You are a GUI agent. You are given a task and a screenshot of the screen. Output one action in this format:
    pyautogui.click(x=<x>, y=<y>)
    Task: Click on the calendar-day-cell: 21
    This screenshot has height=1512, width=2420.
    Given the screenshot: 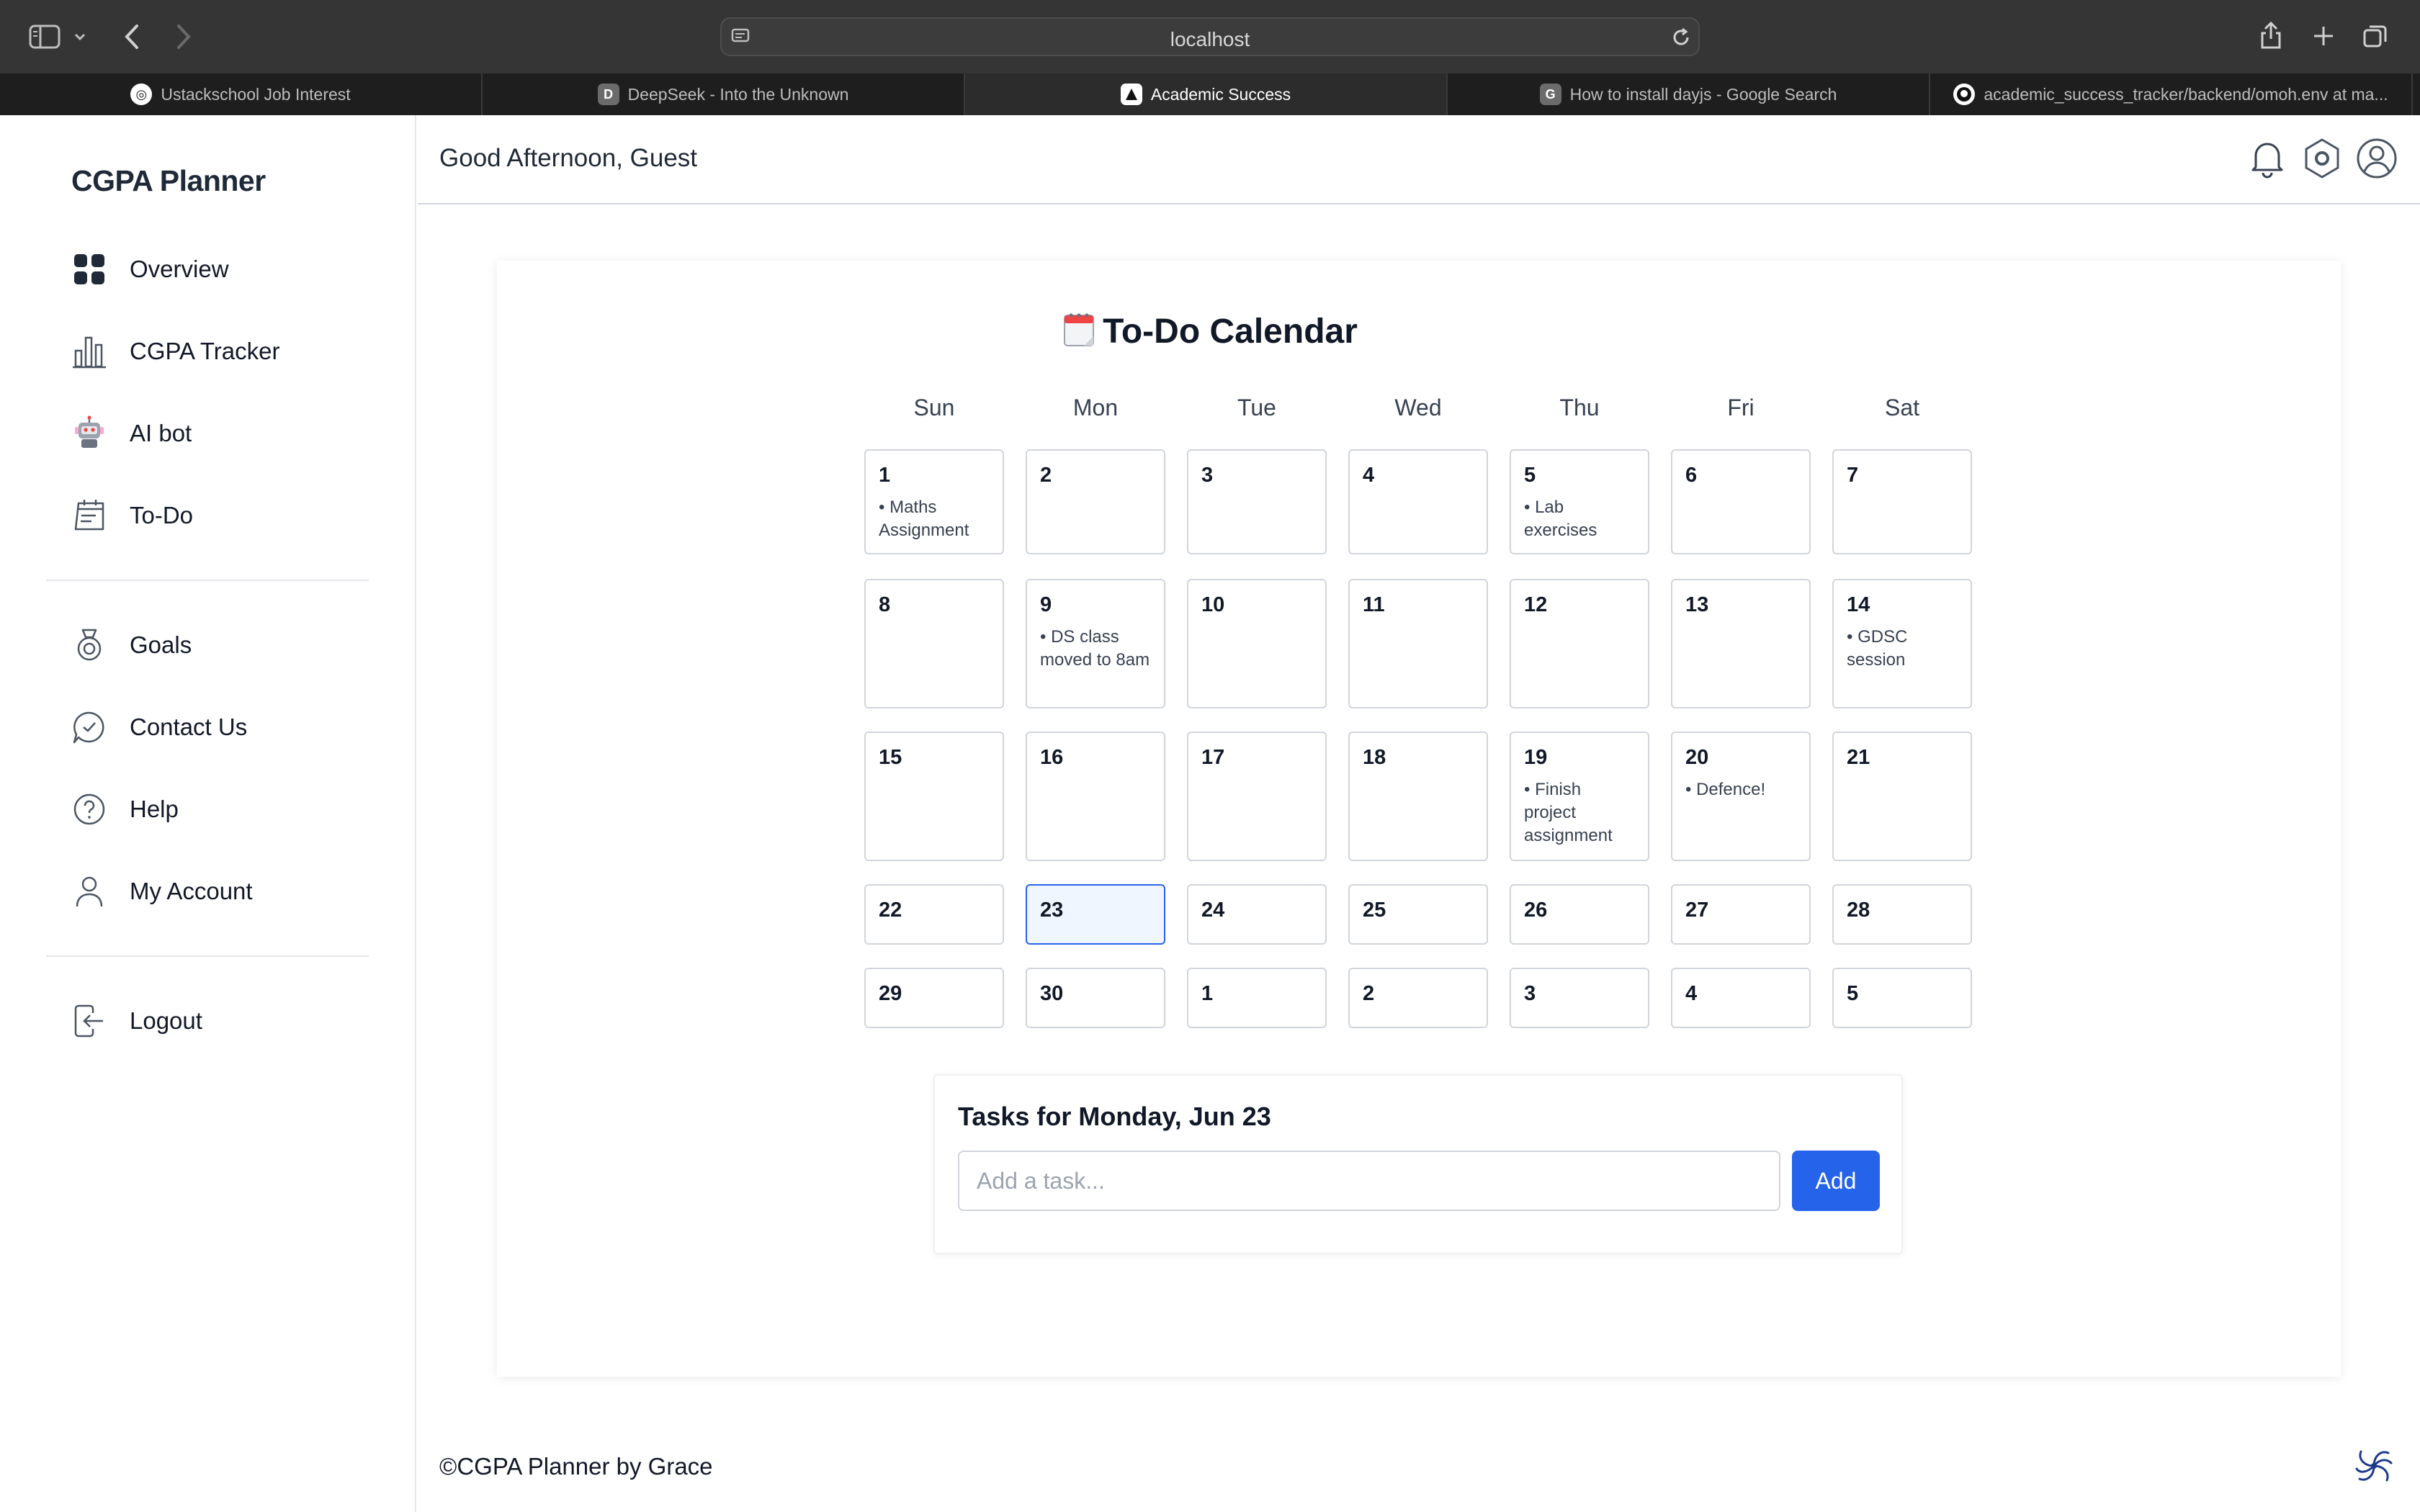 What is the action you would take?
    pyautogui.click(x=1902, y=796)
    